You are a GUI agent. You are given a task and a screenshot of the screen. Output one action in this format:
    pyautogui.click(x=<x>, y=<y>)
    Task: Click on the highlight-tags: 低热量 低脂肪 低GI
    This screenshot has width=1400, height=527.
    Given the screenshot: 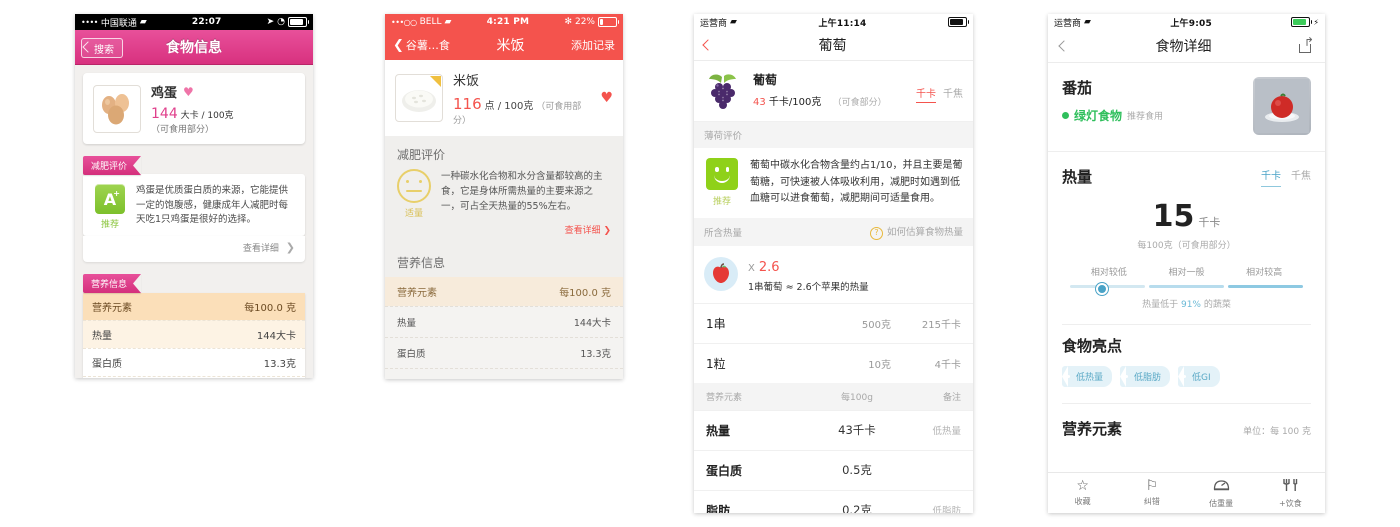 What is the action you would take?
    pyautogui.click(x=1186, y=373)
    